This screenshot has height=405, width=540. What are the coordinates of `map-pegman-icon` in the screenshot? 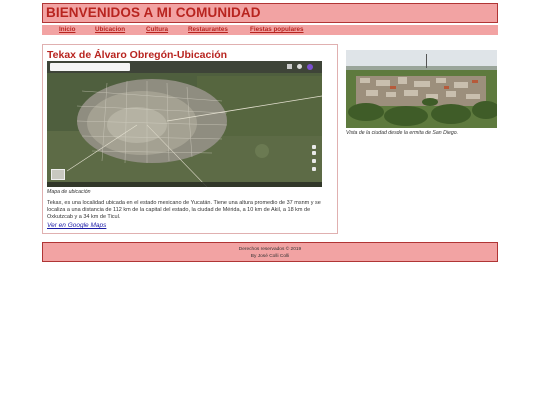 It's located at (314, 161).